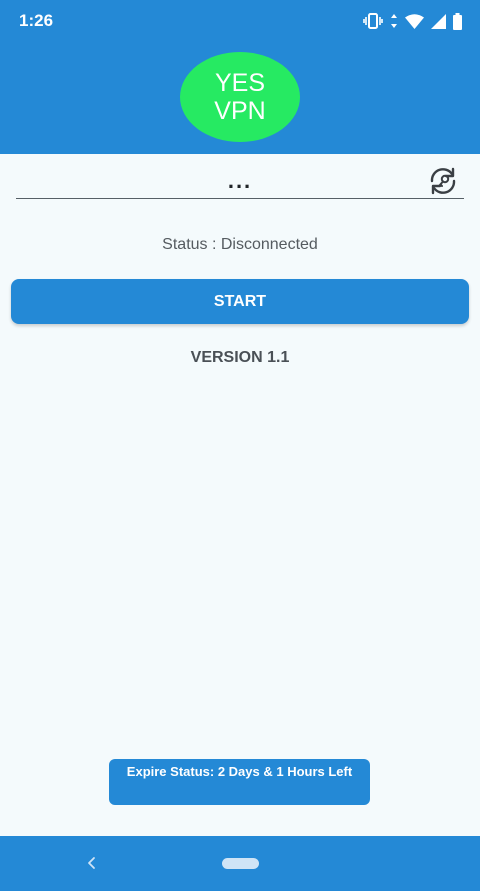 The height and width of the screenshot is (891, 480). What do you see at coordinates (443, 181) in the screenshot?
I see `refresh-icon` at bounding box center [443, 181].